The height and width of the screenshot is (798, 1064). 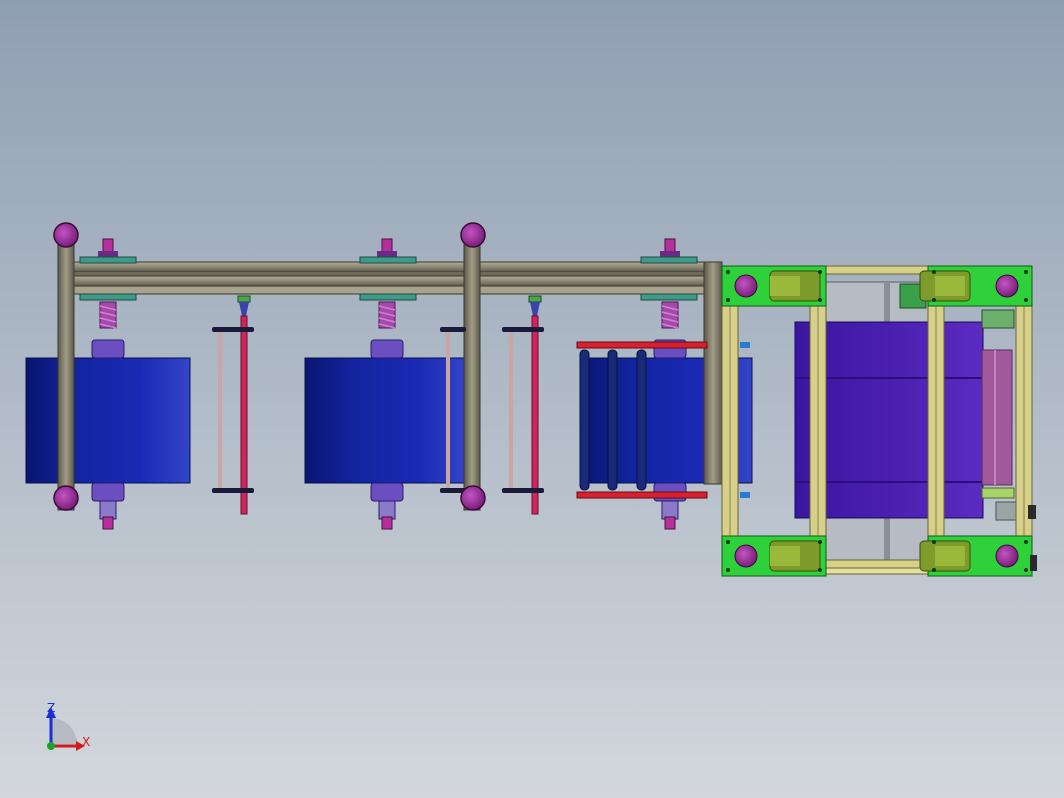 What do you see at coordinates (713, 373) in the screenshot?
I see `post-right` at bounding box center [713, 373].